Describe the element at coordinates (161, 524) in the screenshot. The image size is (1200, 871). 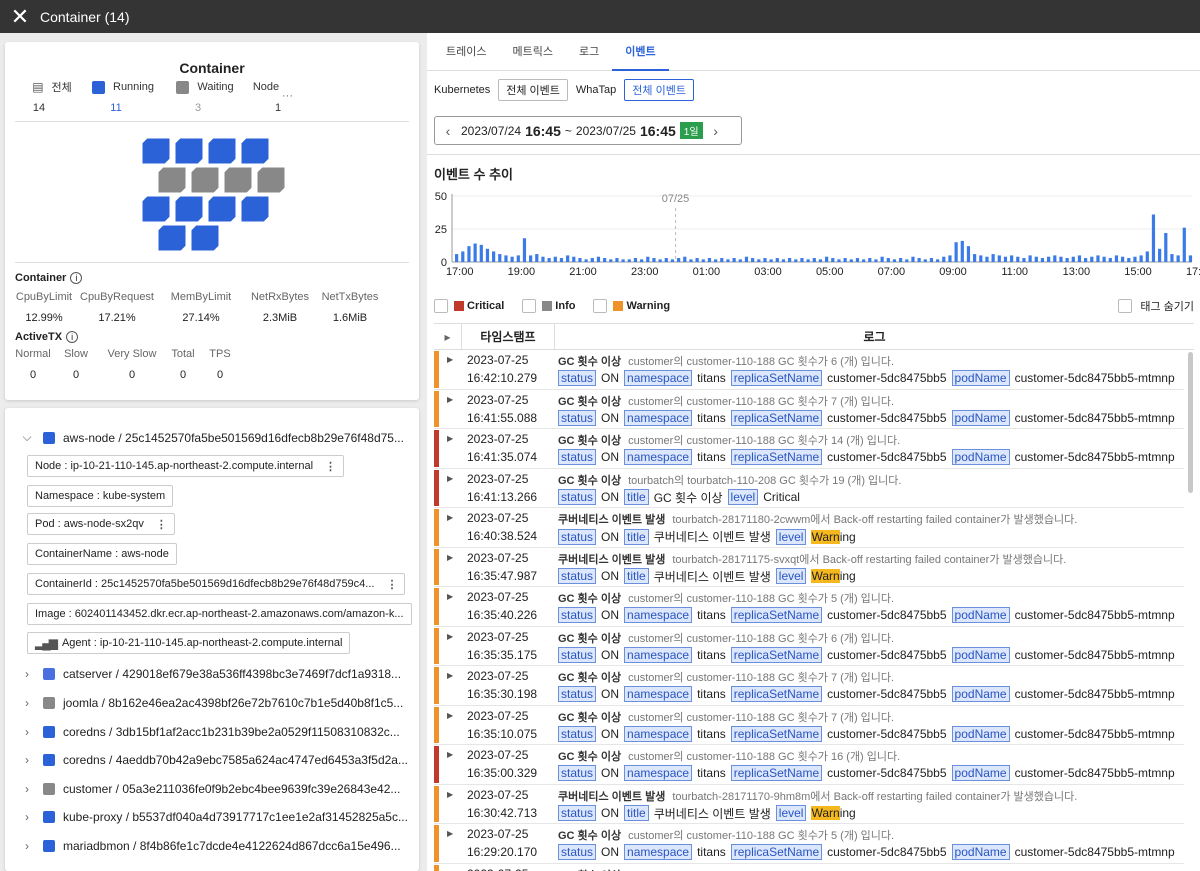
I see `kebab-icon: ⋮` at that location.